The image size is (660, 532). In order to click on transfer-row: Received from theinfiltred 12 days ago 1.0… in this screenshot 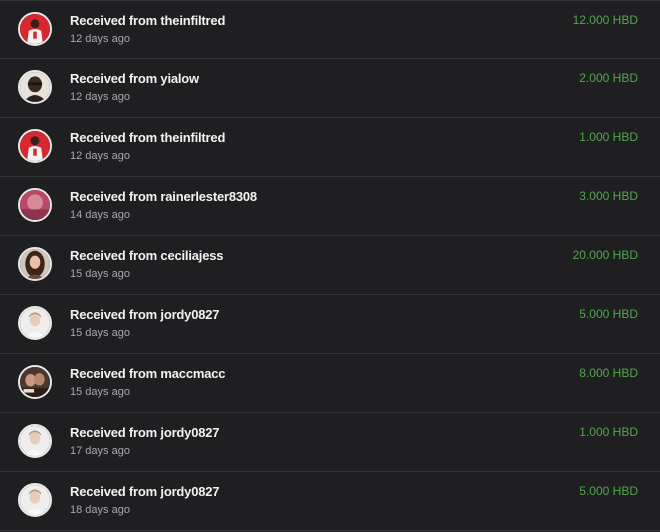, I will do `click(330, 147)`.